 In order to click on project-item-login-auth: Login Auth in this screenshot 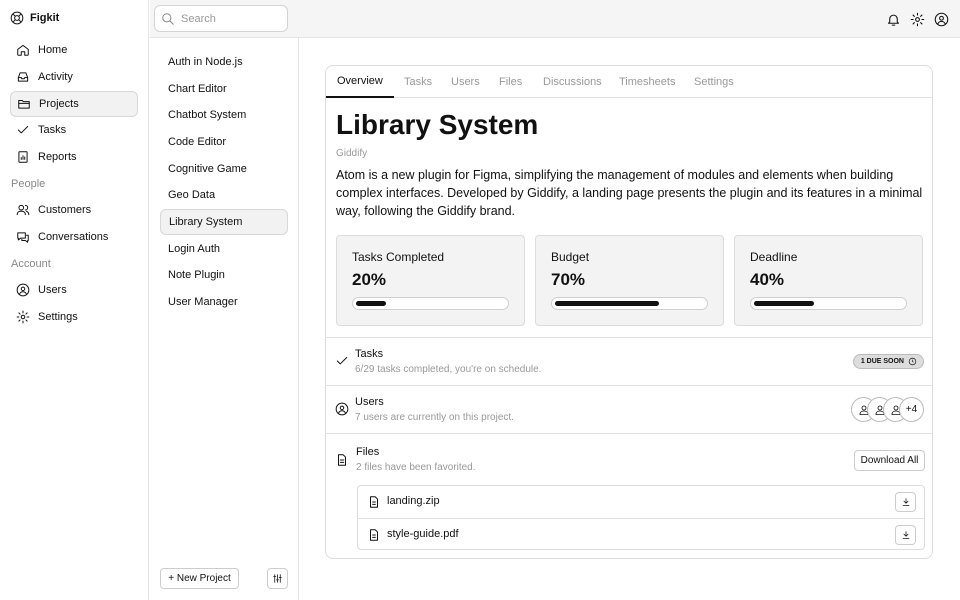, I will do `click(224, 249)`.